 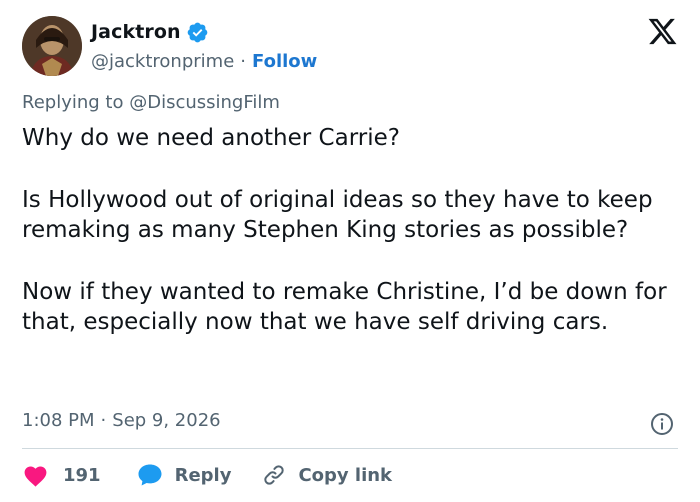 What do you see at coordinates (211, 138) in the screenshot?
I see `tweet-paragraph: Why do we need another Carrie?` at bounding box center [211, 138].